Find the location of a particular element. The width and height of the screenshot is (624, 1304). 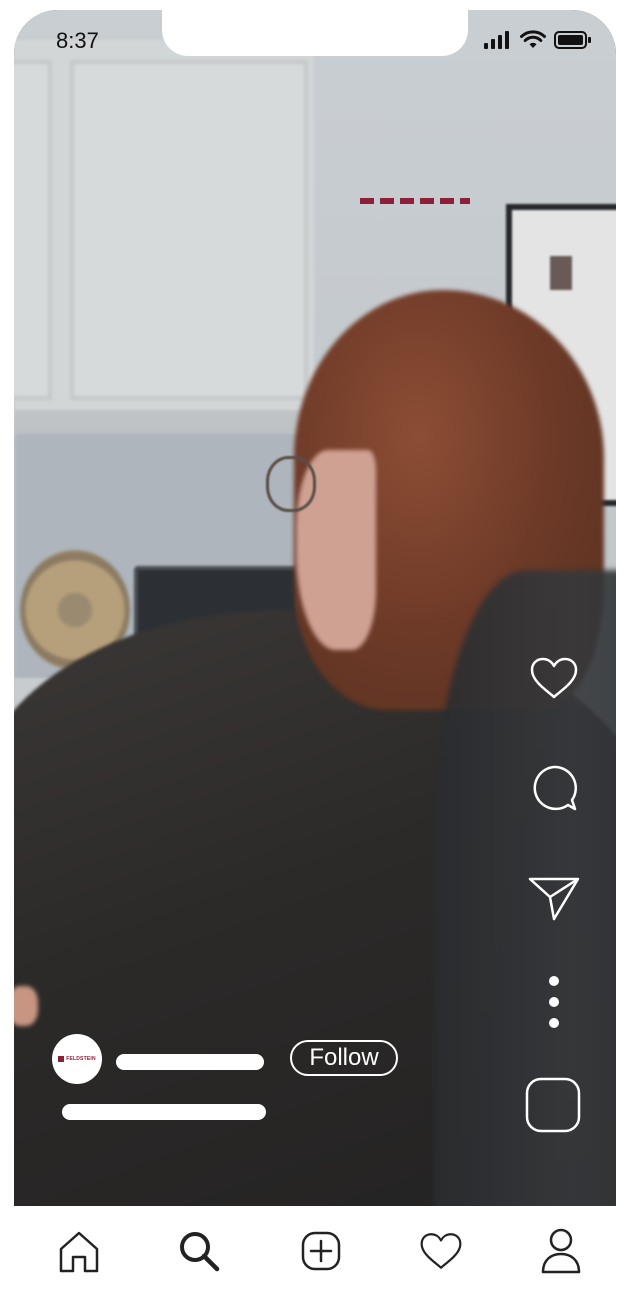

account-logo: FELDSTEIN is located at coordinates (77, 1059).